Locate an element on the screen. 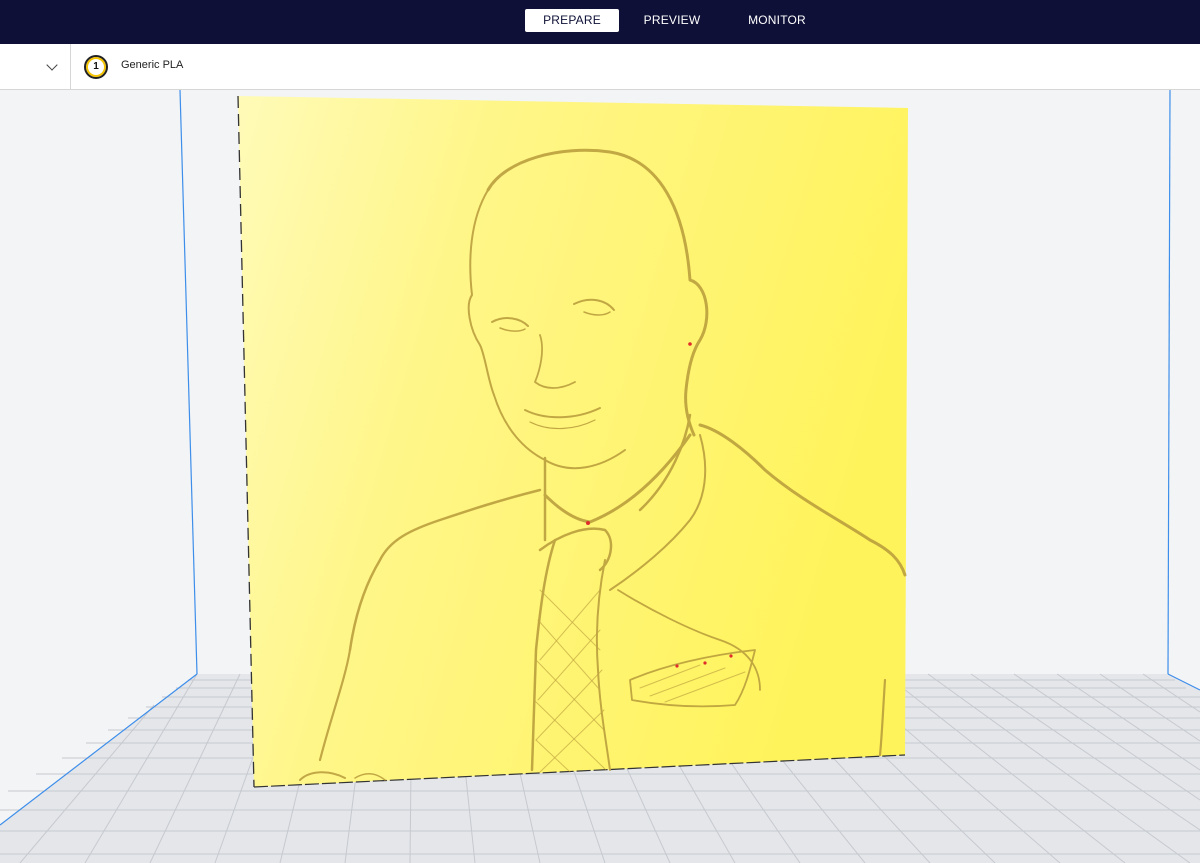 This screenshot has height=863, width=1200. tab-monitor: MONITOR is located at coordinates (777, 20).